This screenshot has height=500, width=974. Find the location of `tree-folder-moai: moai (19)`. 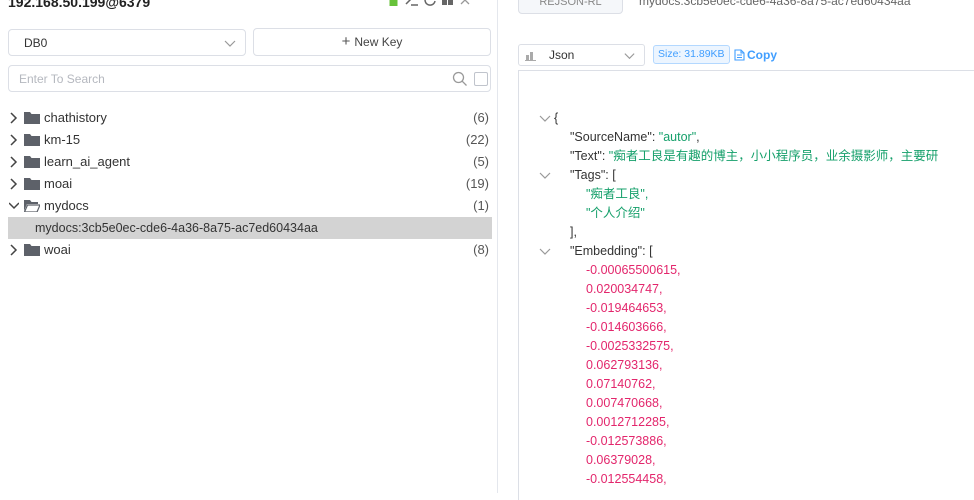

tree-folder-moai: moai (19) is located at coordinates (249, 184).